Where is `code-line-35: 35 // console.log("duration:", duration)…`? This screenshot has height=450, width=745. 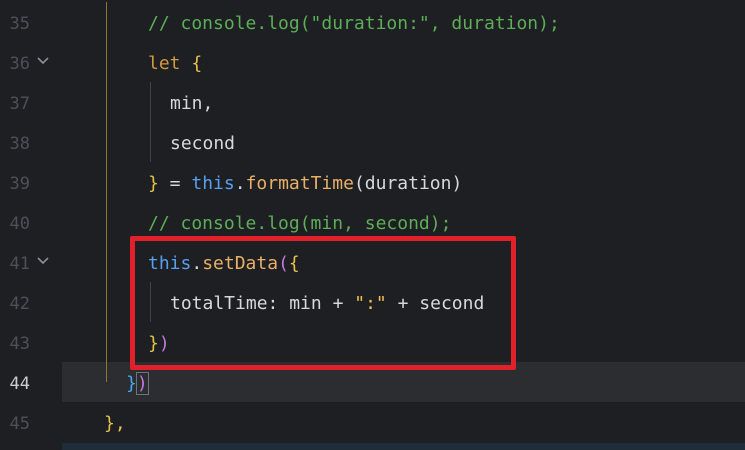
code-line-35: 35 // console.log("duration:", duration)… is located at coordinates (372, 22).